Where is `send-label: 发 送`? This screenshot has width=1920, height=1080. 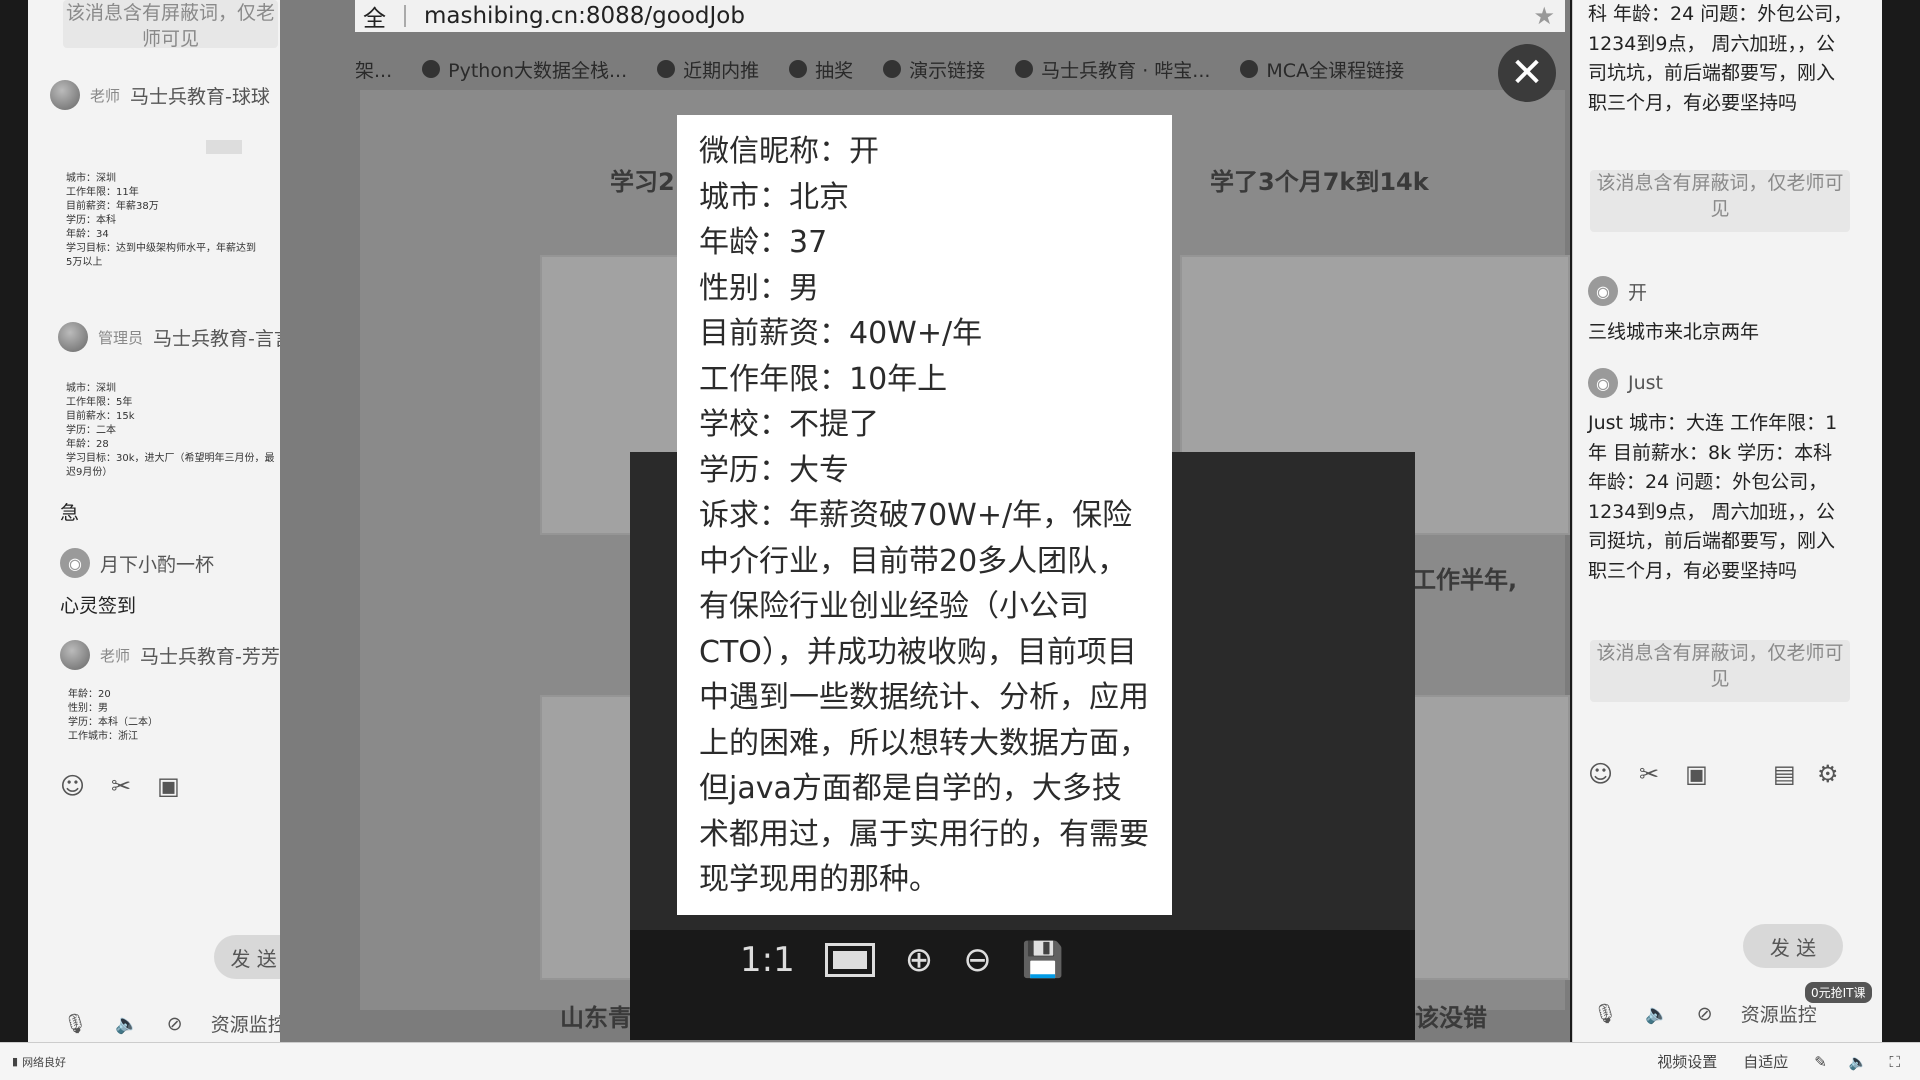 send-label: 发 送 is located at coordinates (253, 958).